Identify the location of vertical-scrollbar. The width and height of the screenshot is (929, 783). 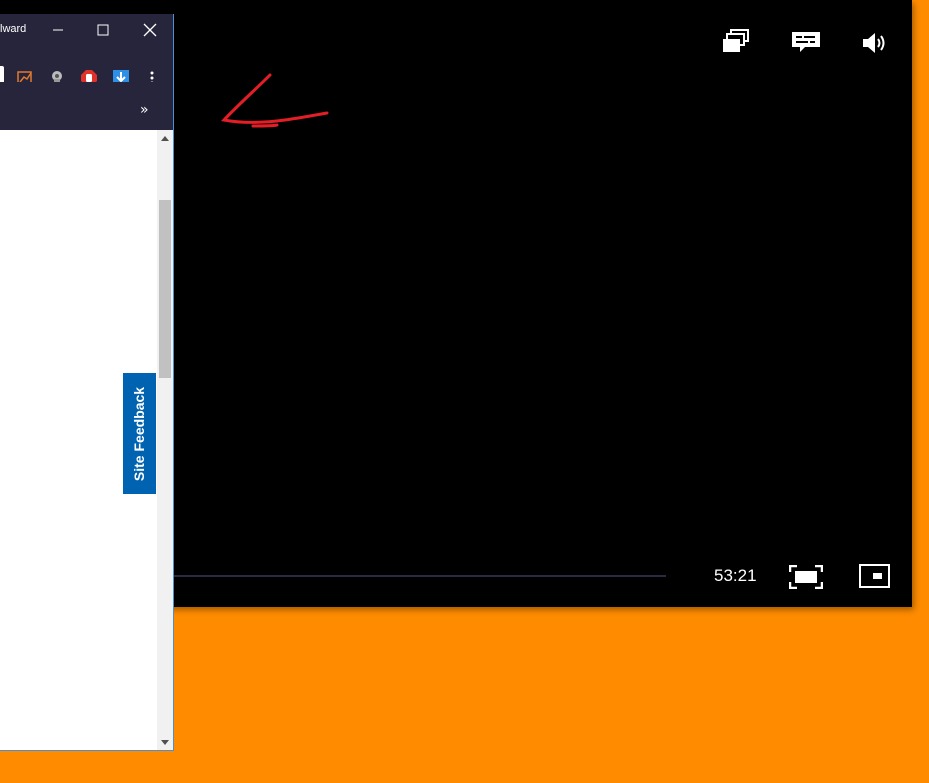
(165, 440).